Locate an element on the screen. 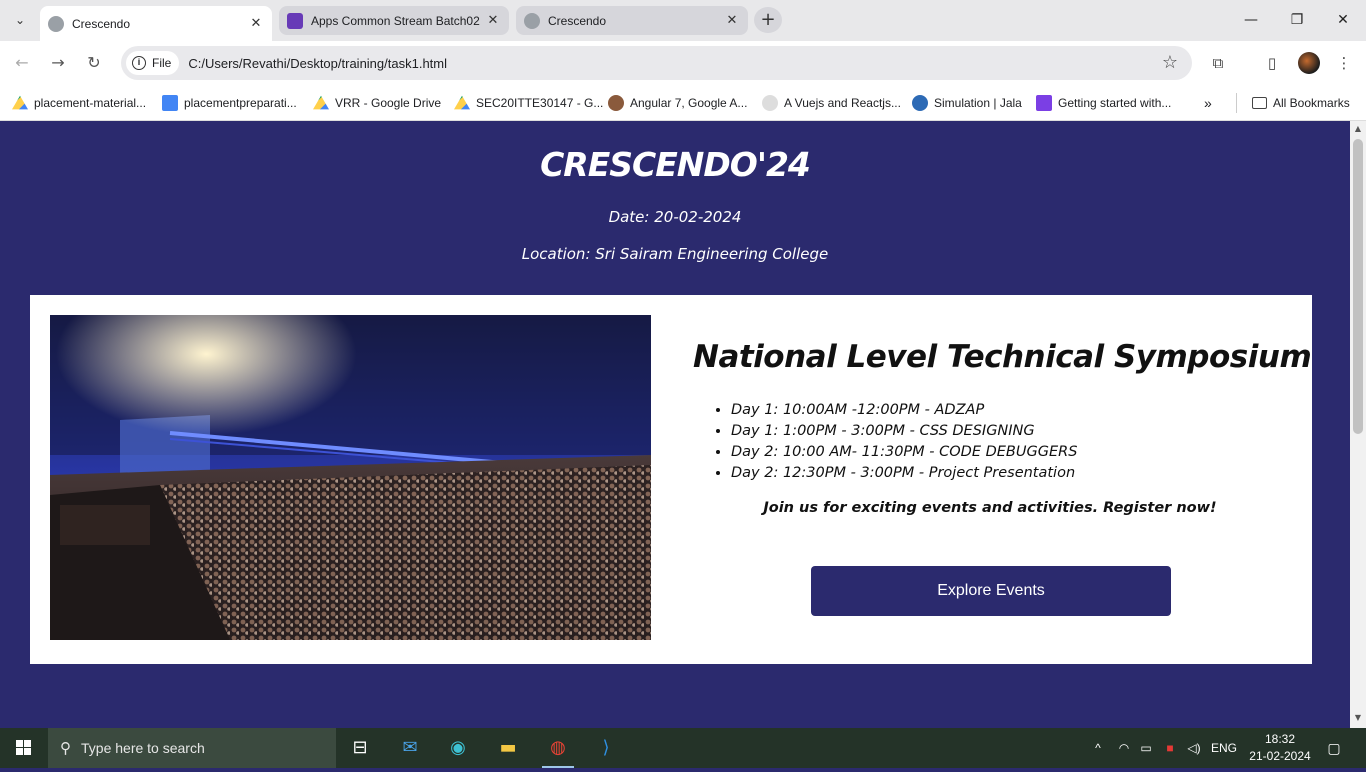  restore-button: ❐ is located at coordinates (1297, 20).